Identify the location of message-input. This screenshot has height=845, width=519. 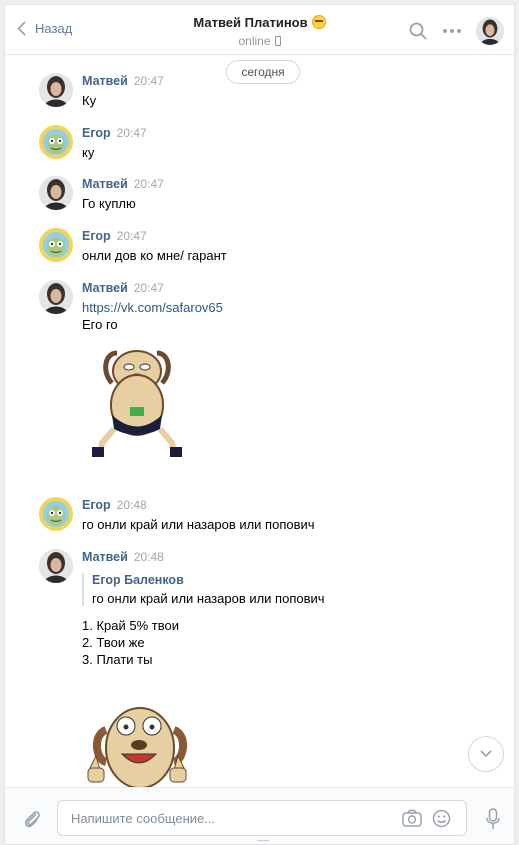
(218, 818).